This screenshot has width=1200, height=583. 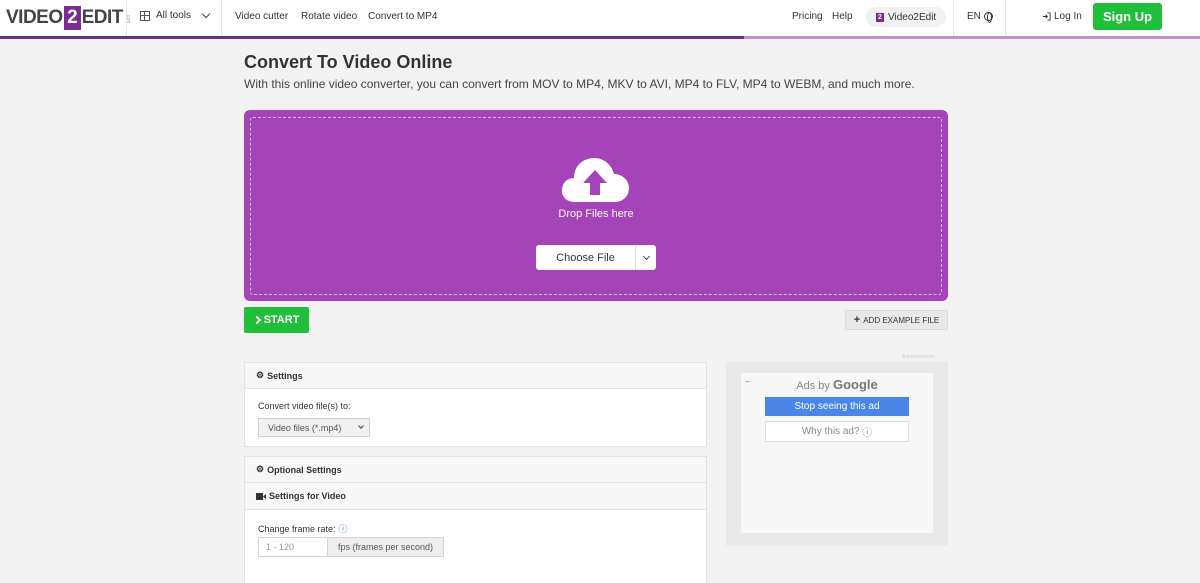 I want to click on video-camera-icon, so click(x=261, y=496).